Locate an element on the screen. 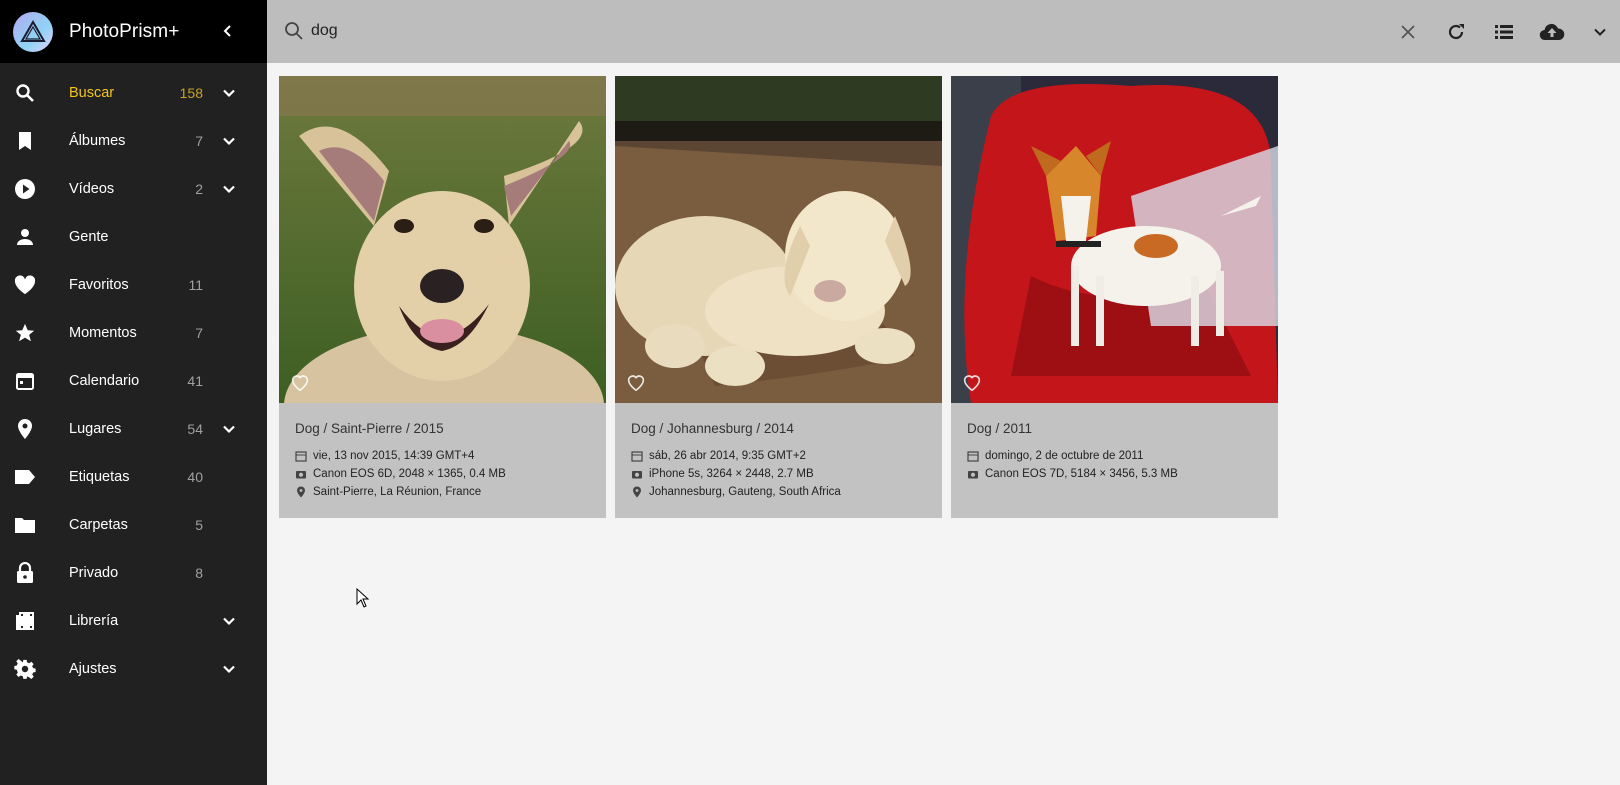  sidebar-item-label: Carpetas is located at coordinates (98, 525).